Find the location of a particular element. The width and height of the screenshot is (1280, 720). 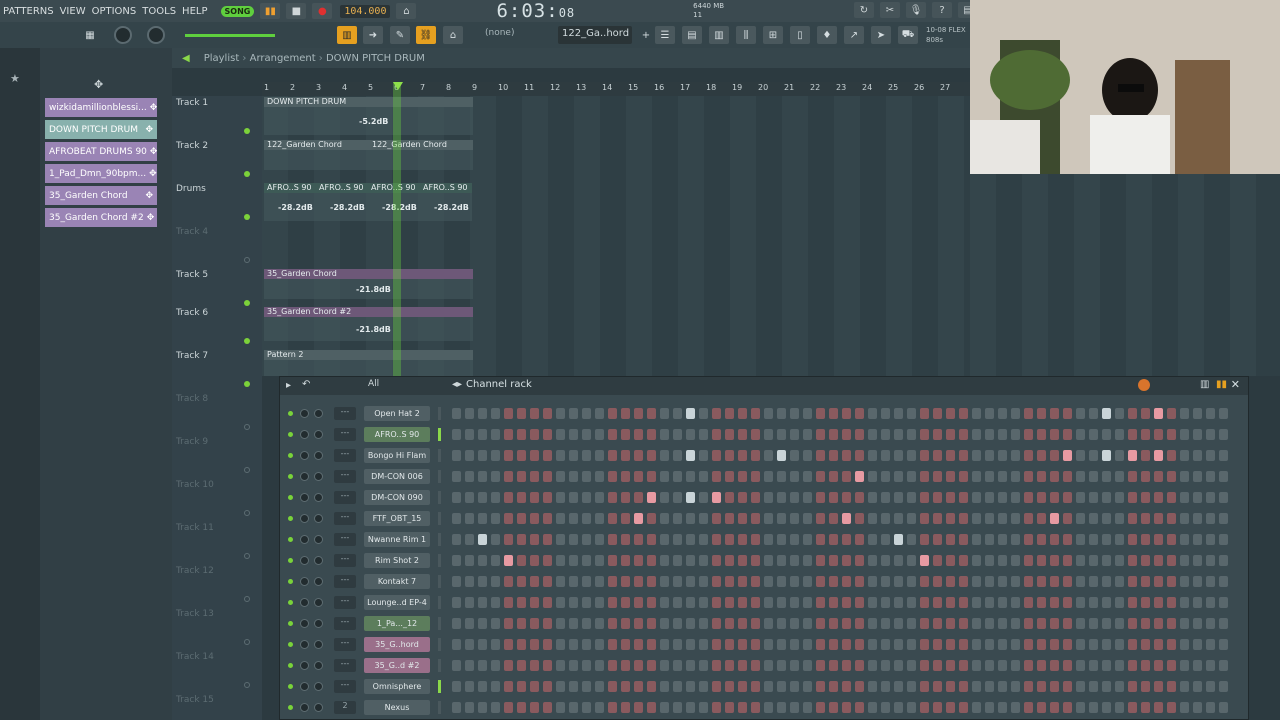

view-playlist-icon: ☰ is located at coordinates (665, 35).